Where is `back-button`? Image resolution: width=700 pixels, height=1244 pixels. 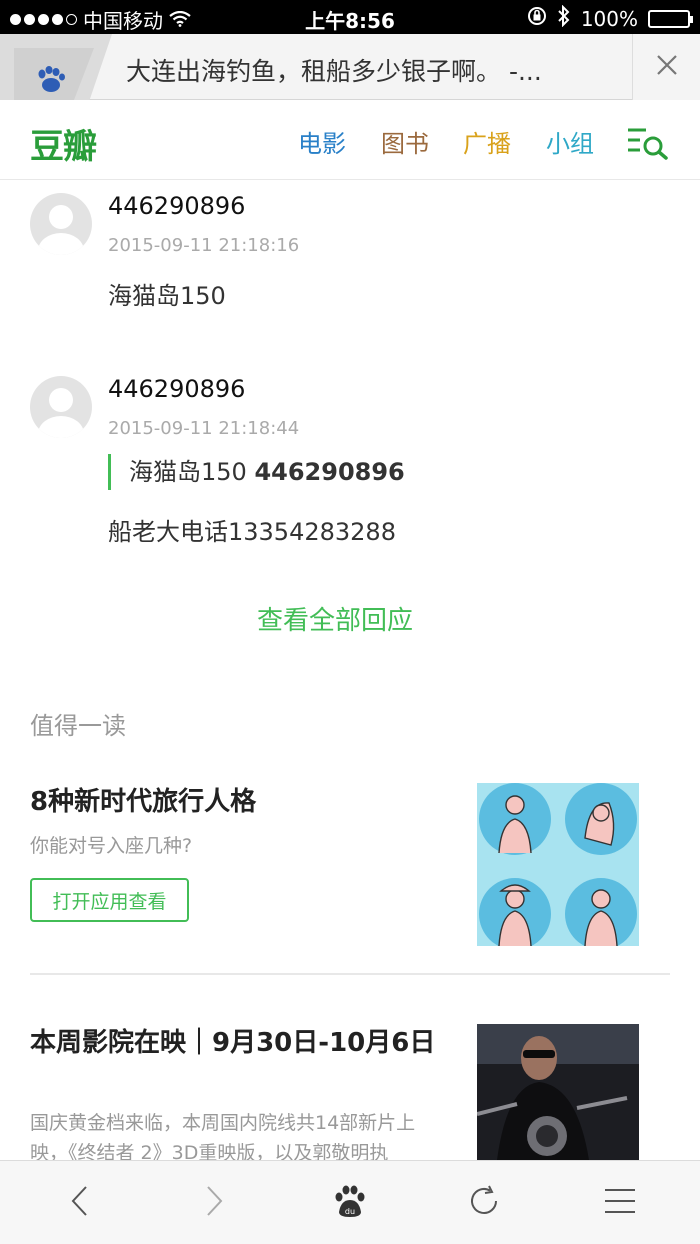
back-button is located at coordinates (80, 1203).